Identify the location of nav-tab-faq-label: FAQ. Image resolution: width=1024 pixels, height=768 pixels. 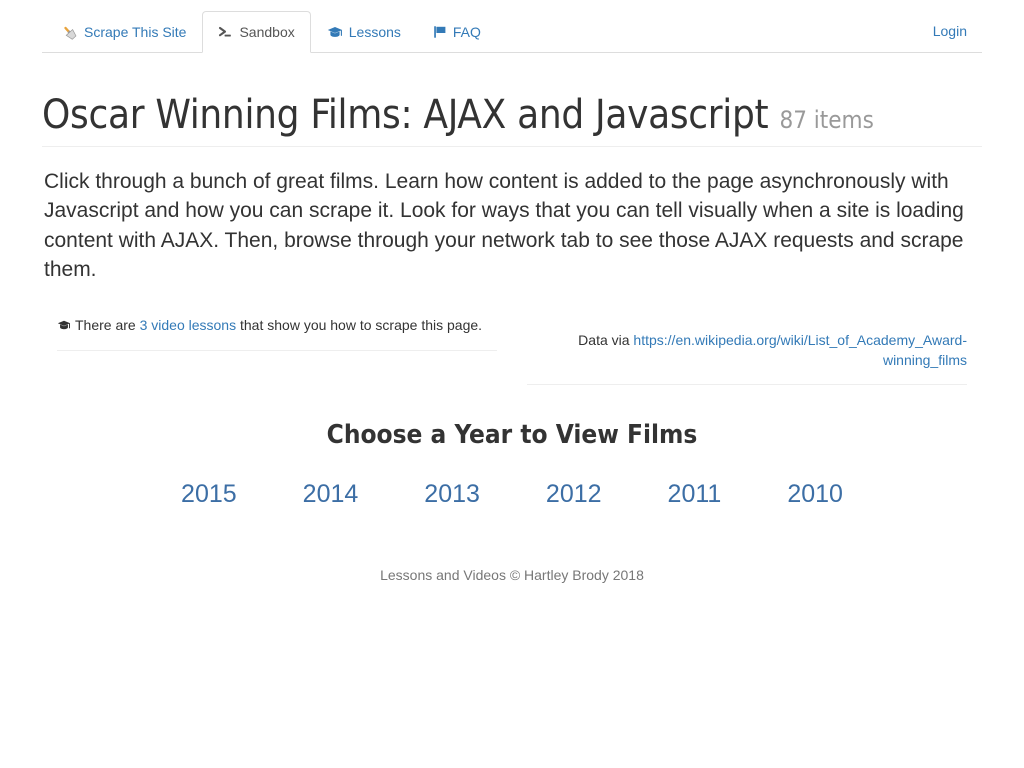
(466, 32).